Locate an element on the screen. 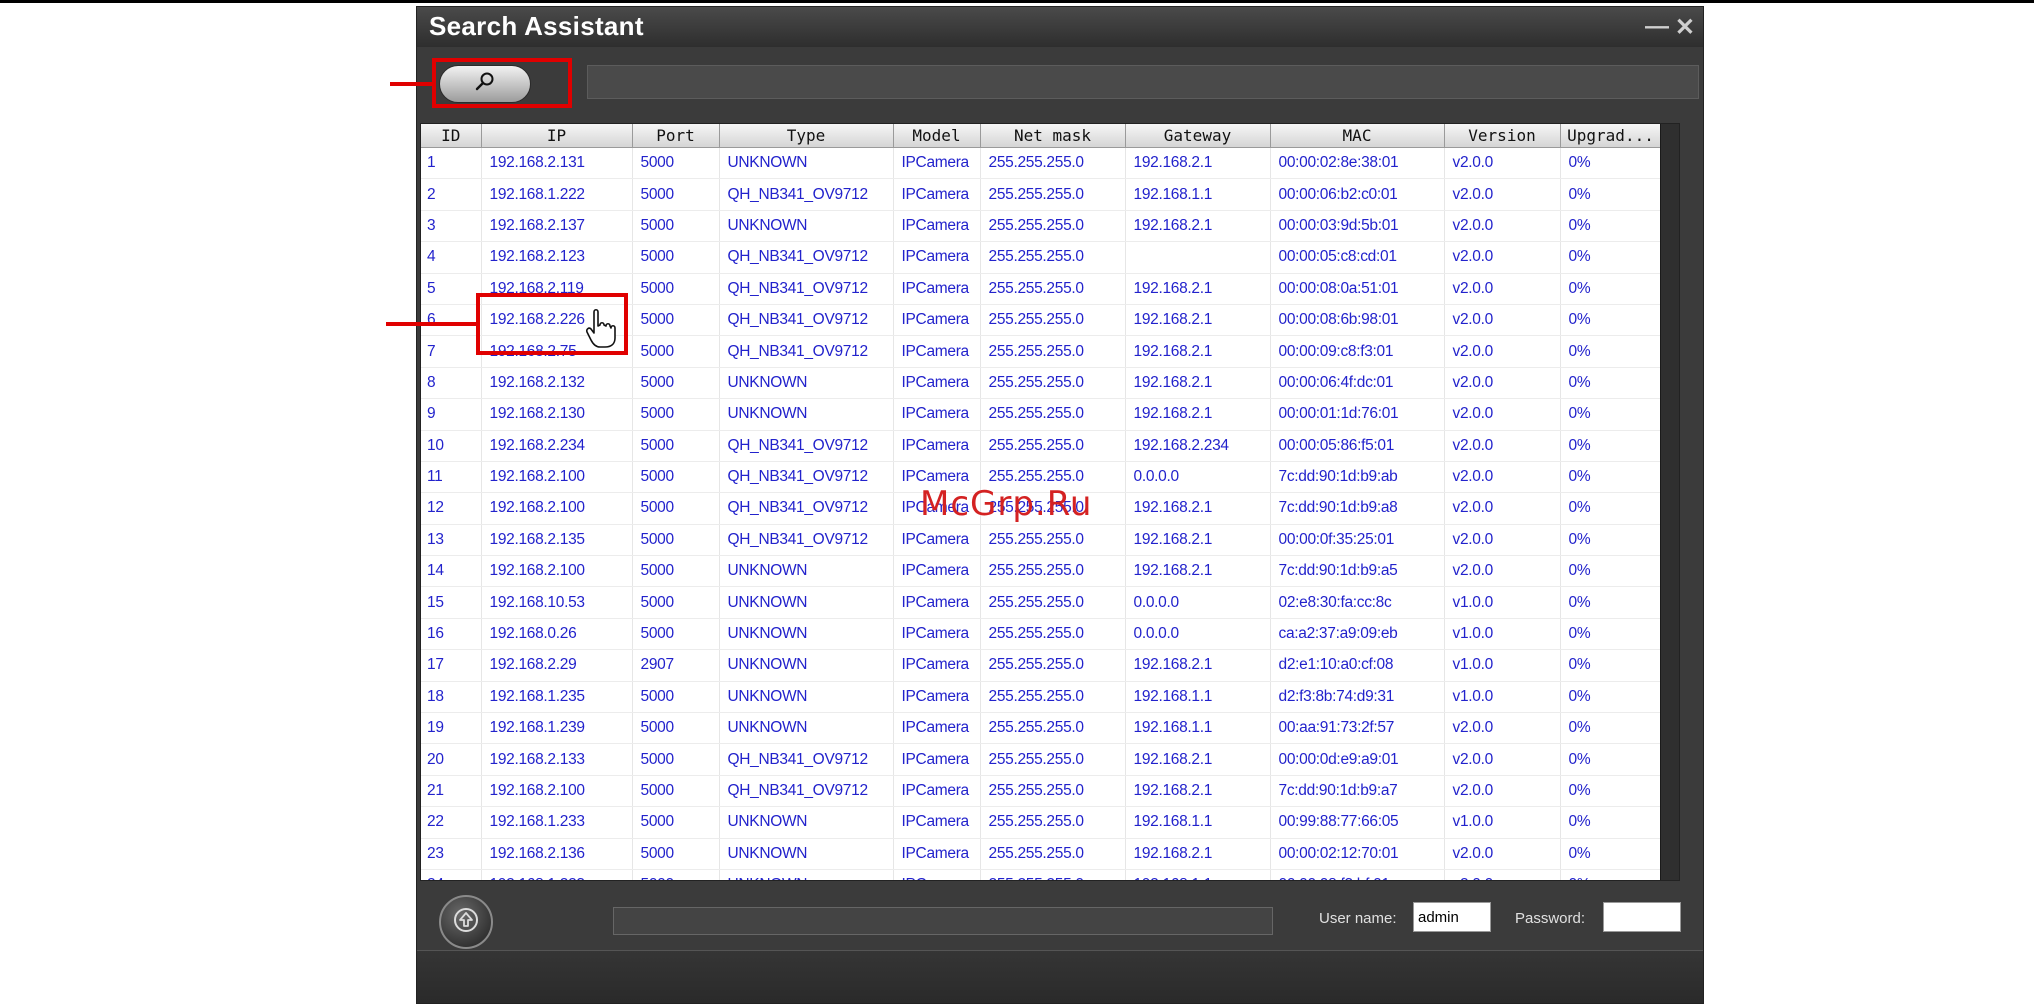 The image size is (2034, 1007). up-arrow-icon is located at coordinates (466, 922).